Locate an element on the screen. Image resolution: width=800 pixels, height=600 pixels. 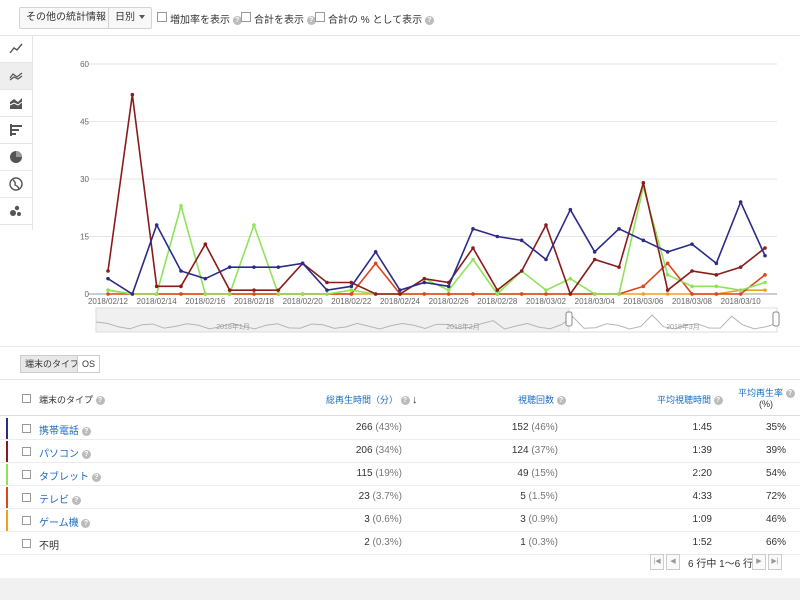
growth-label: 増加率を表示 ? is located at coordinates (206, 18).